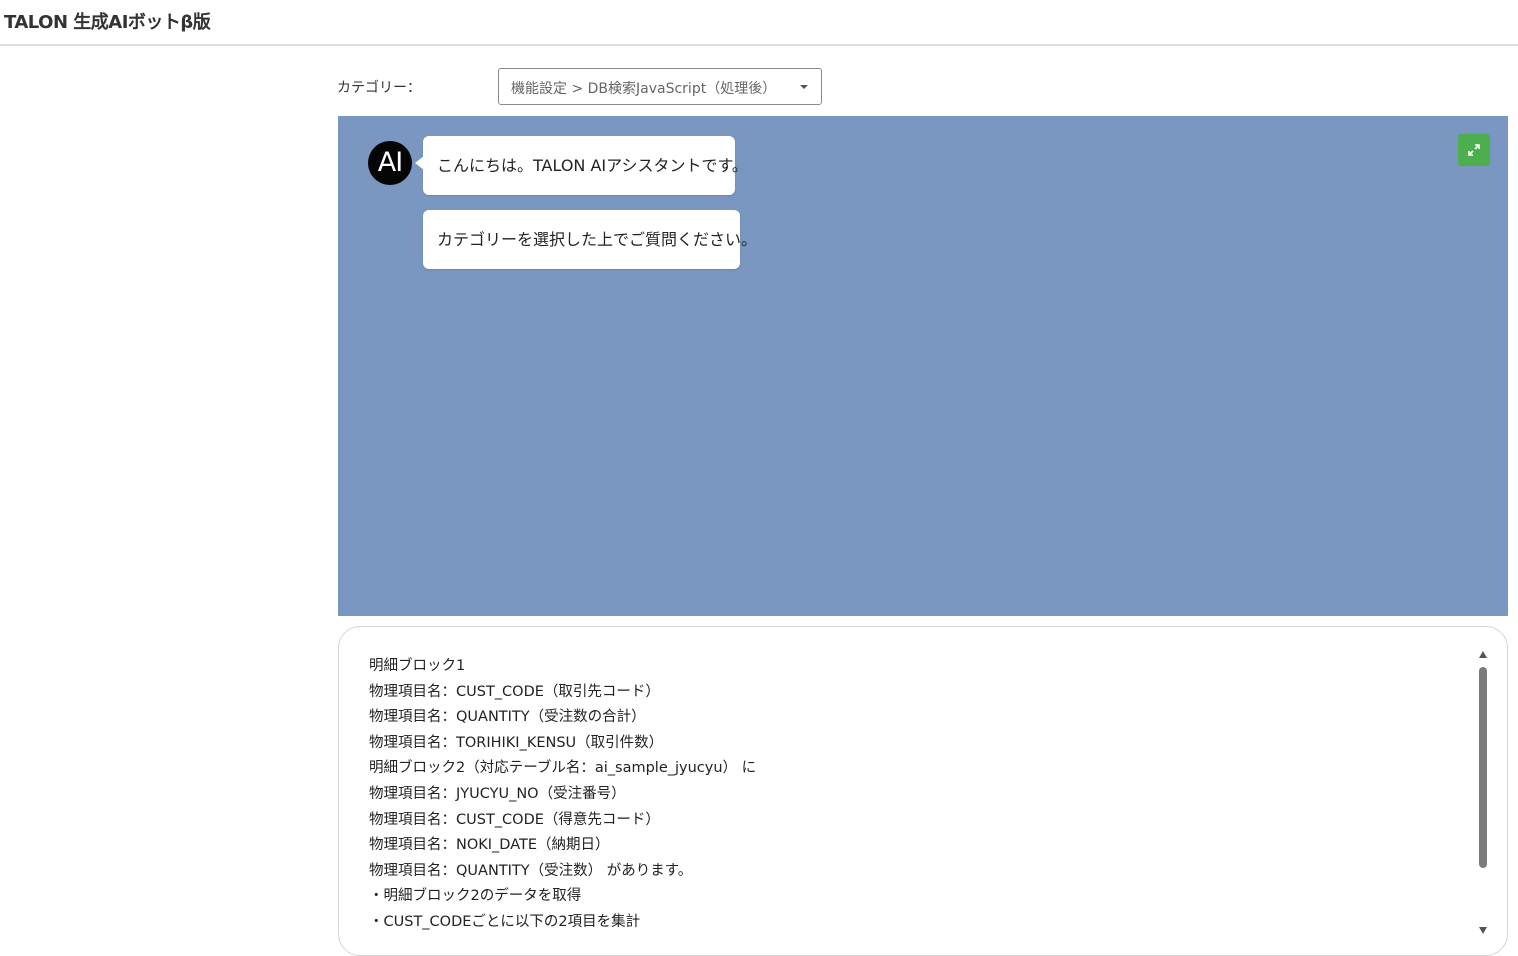 The height and width of the screenshot is (956, 1518). Describe the element at coordinates (417, 666) in the screenshot. I see `input-line: 明細ブロック1` at that location.